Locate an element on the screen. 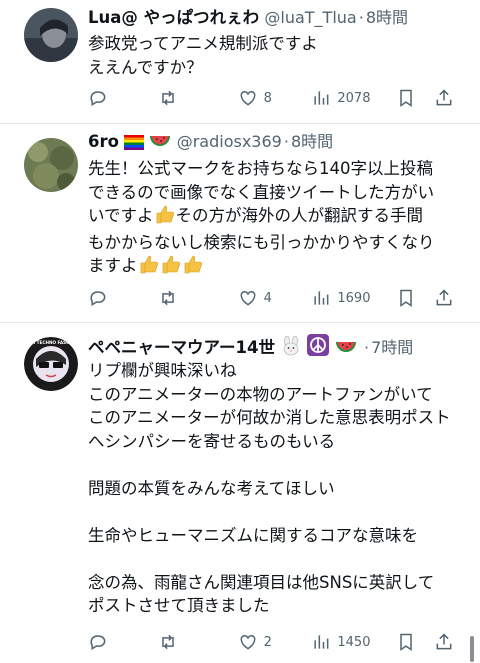 The height and width of the screenshot is (663, 480). views-button: 1450 is located at coordinates (353, 642).